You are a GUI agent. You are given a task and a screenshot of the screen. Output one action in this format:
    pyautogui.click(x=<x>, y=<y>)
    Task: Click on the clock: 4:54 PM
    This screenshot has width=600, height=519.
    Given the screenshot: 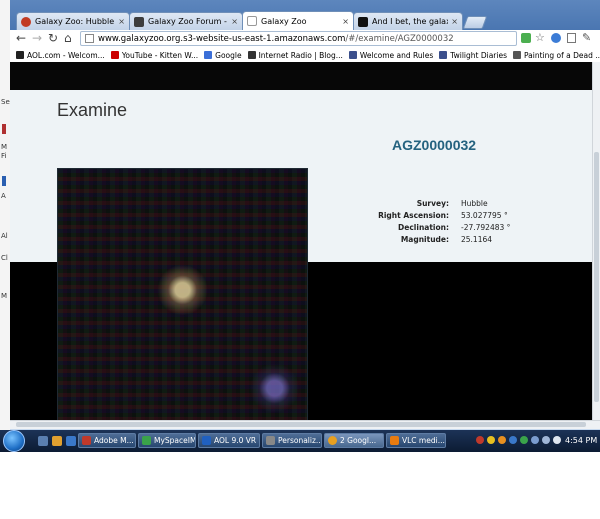 What is the action you would take?
    pyautogui.click(x=581, y=440)
    